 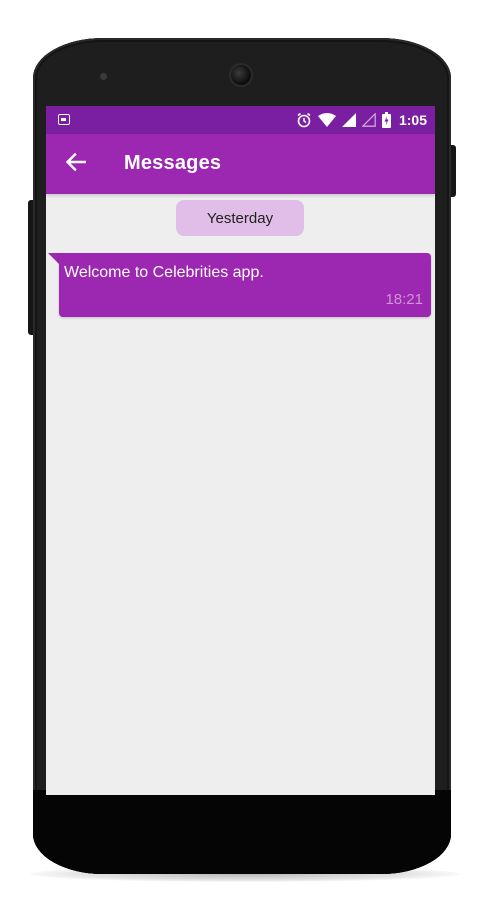 I want to click on message-time: 18:21, so click(x=404, y=299).